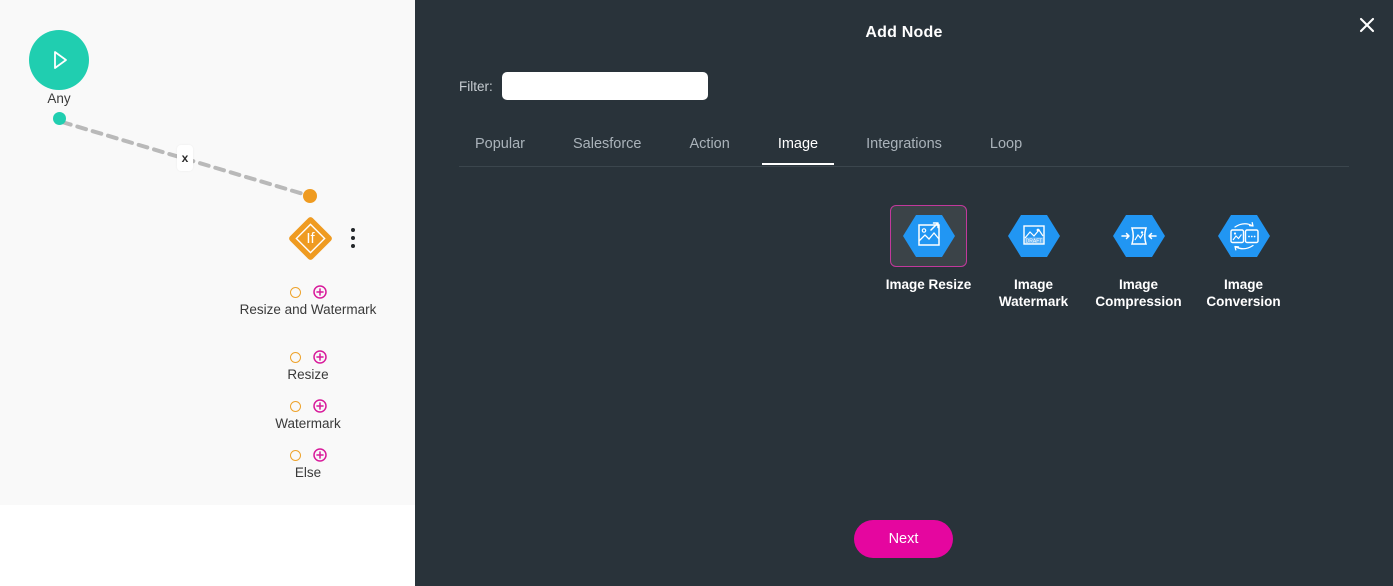 The height and width of the screenshot is (586, 1393). Describe the element at coordinates (1033, 242) in the screenshot. I see `svg-text: DRAFT` at that location.